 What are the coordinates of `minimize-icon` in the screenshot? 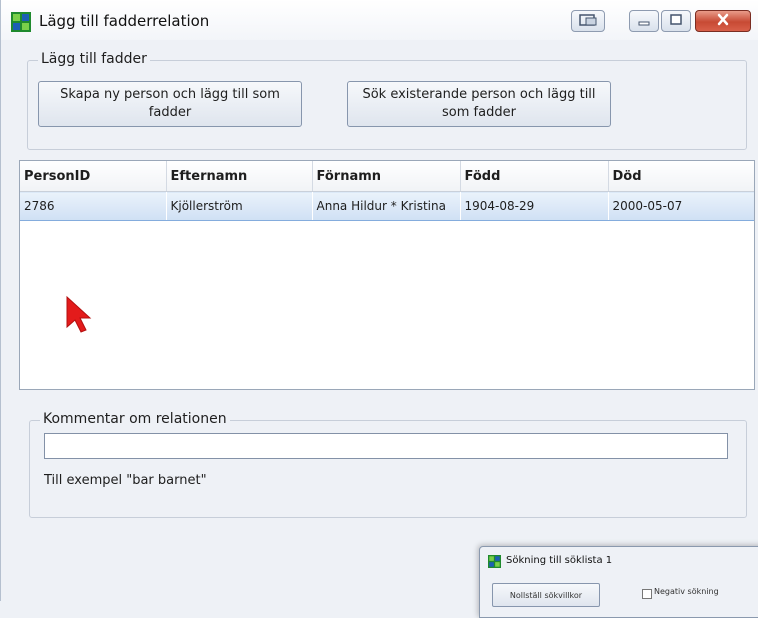 It's located at (644, 23).